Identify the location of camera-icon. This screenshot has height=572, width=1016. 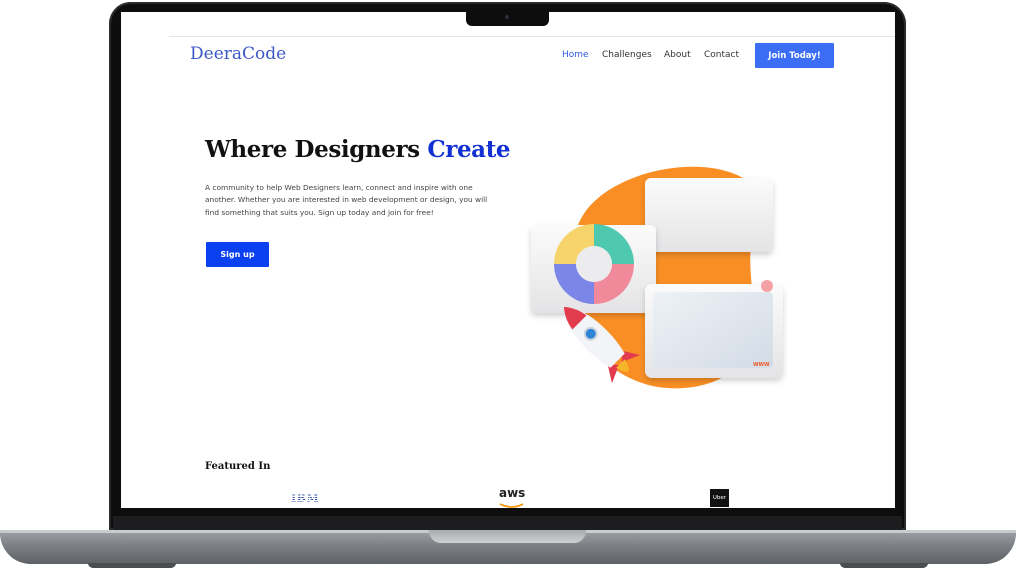
(507, 17).